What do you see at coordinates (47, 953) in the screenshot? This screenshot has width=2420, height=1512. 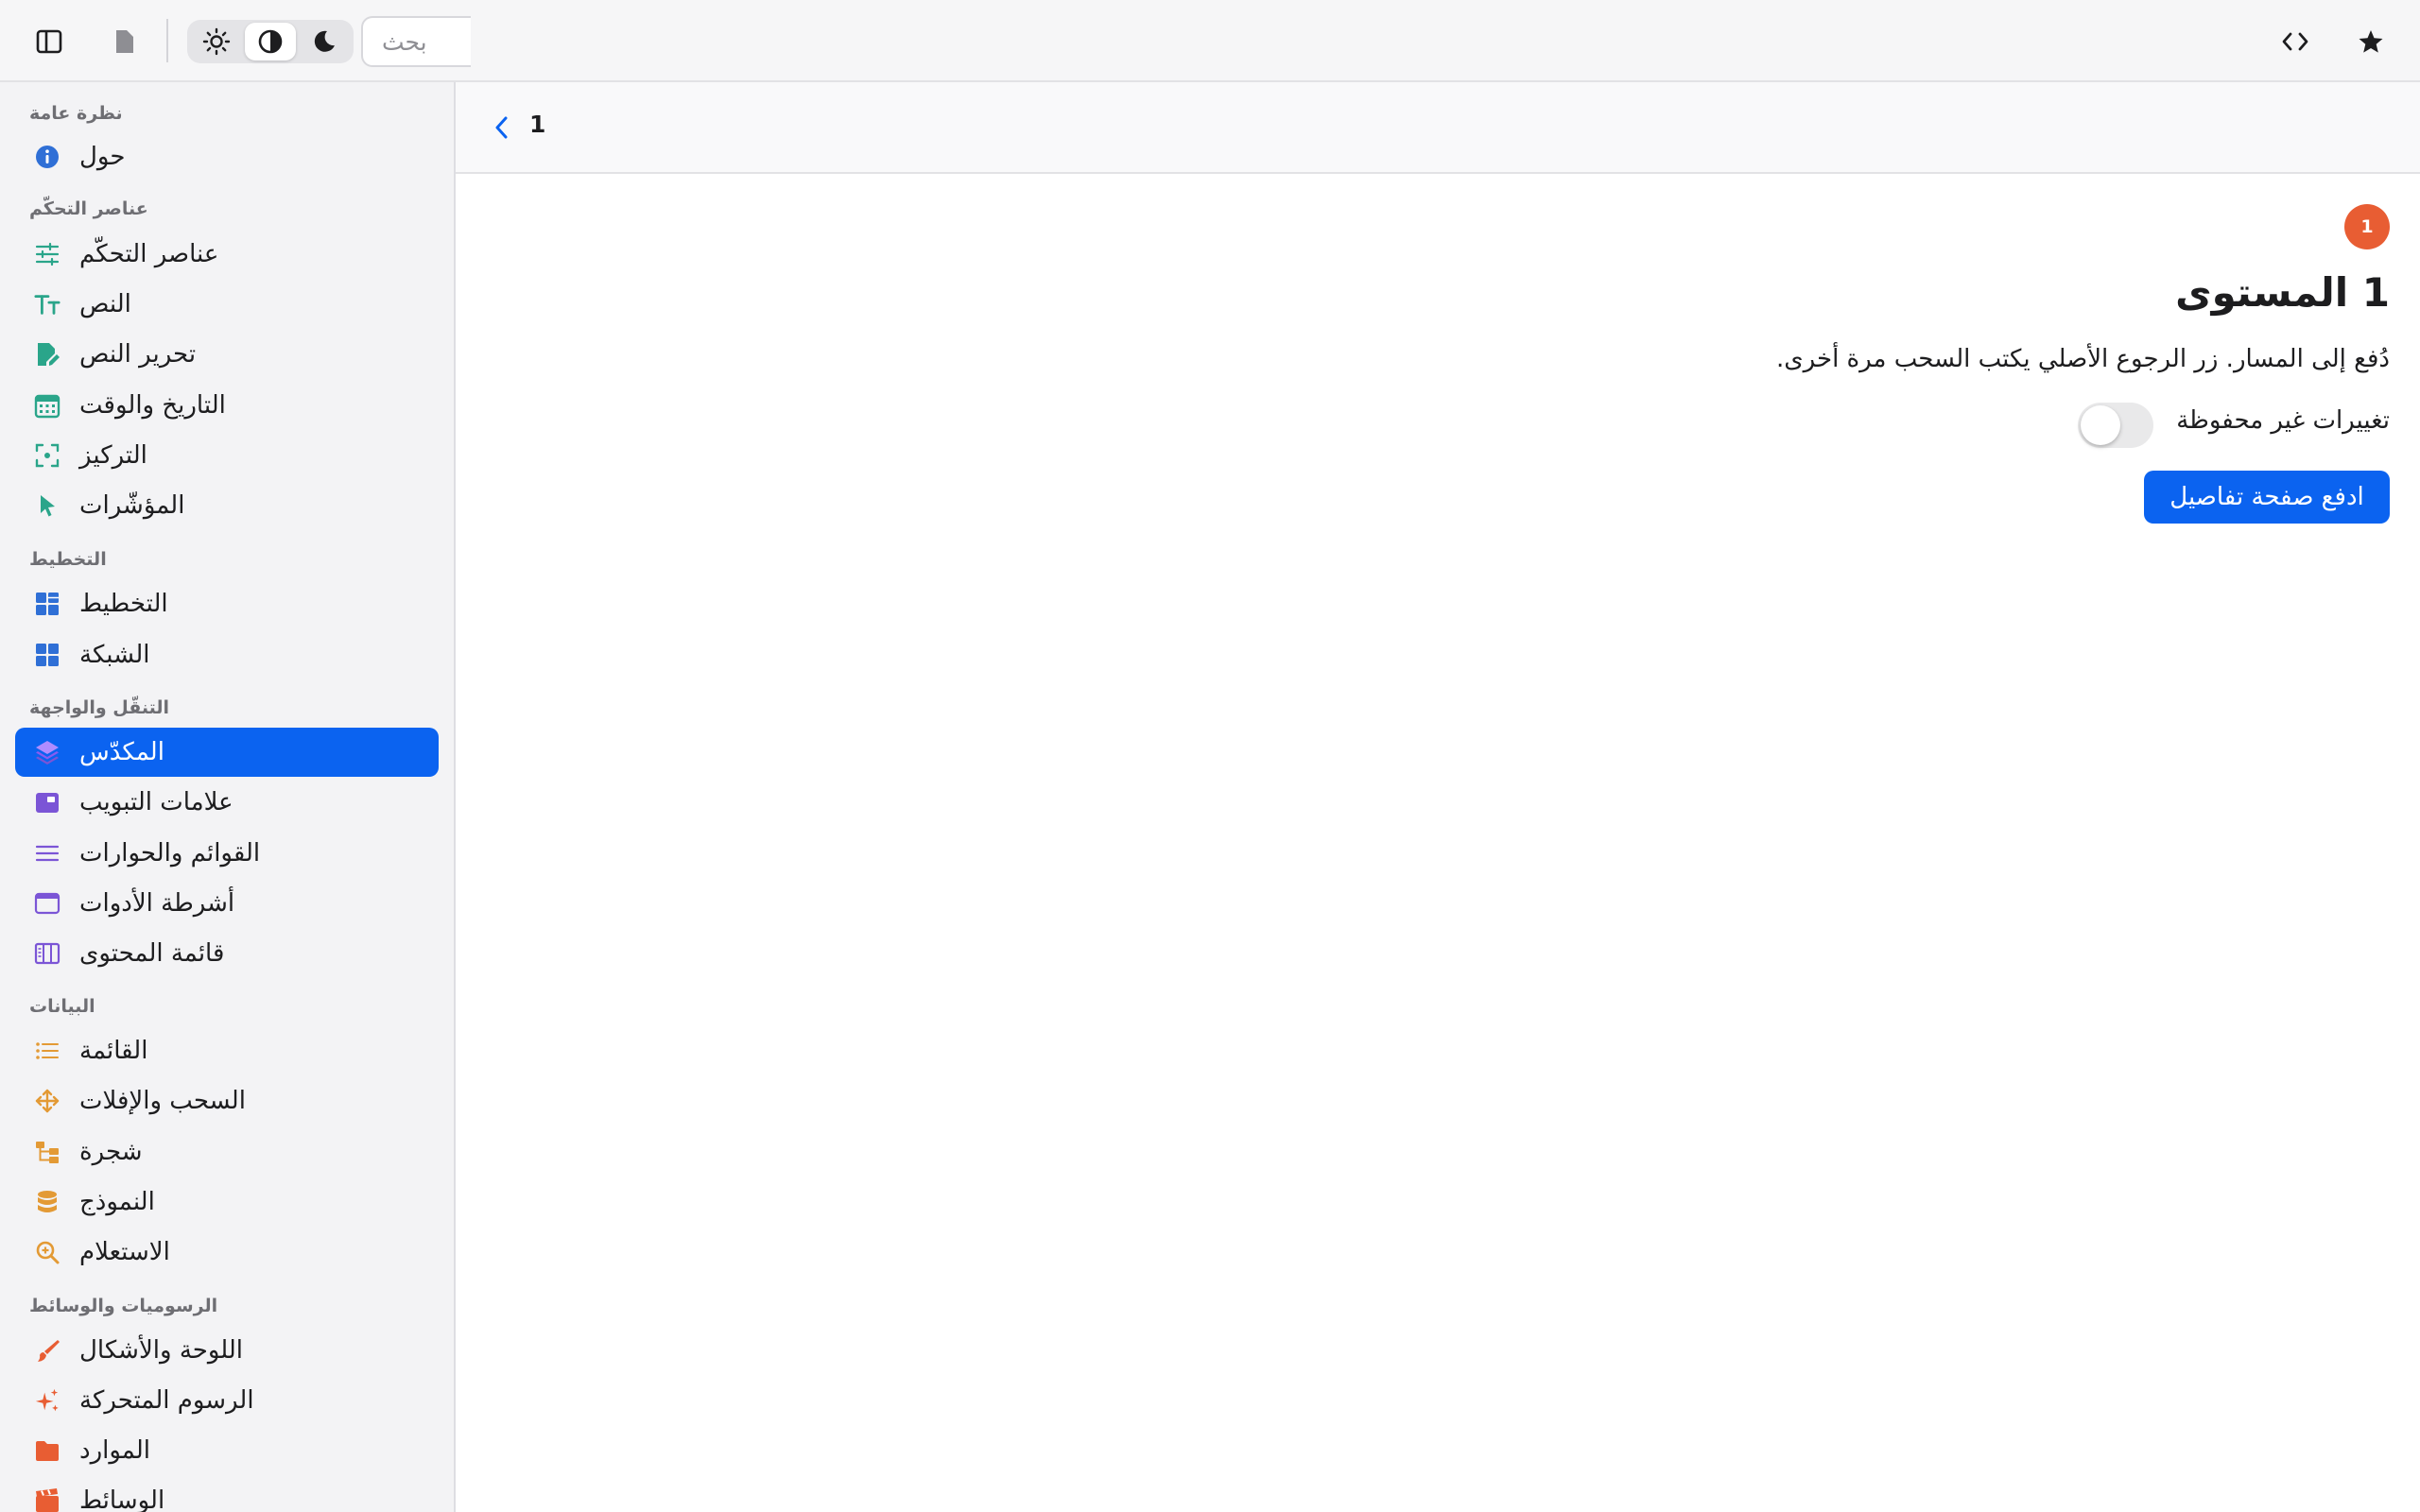 I see `columns-icon` at bounding box center [47, 953].